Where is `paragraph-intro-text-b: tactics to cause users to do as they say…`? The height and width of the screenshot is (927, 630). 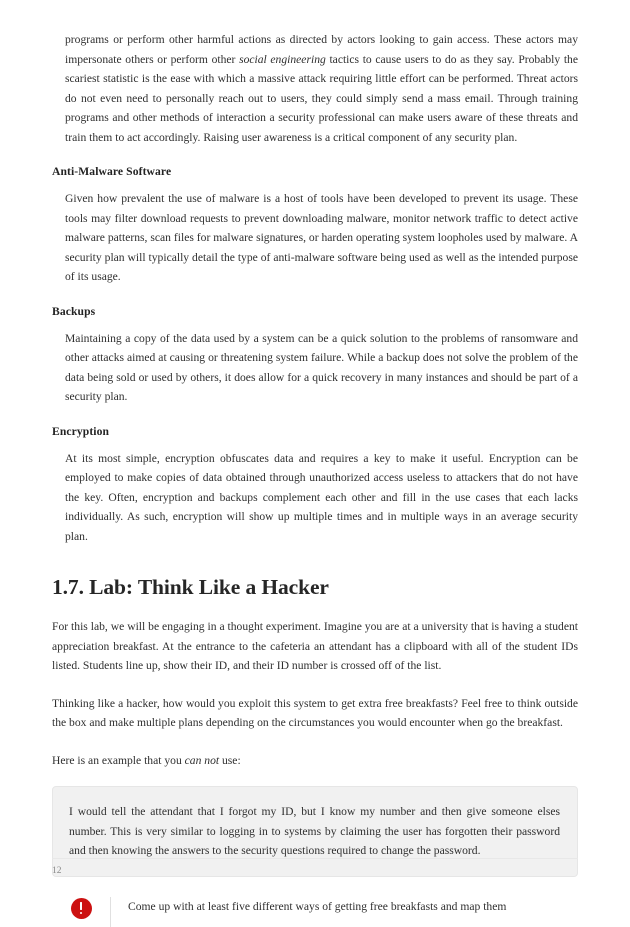 paragraph-intro-text-b: tactics to cause users to do as they say… is located at coordinates (322, 98).